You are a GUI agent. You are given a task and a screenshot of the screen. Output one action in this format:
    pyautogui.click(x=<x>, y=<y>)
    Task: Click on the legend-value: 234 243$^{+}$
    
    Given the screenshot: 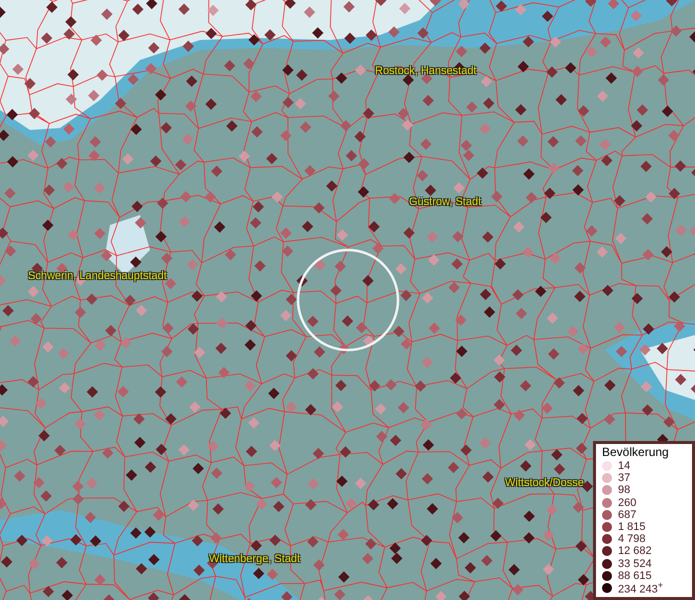 What is the action you would take?
    pyautogui.click(x=641, y=588)
    